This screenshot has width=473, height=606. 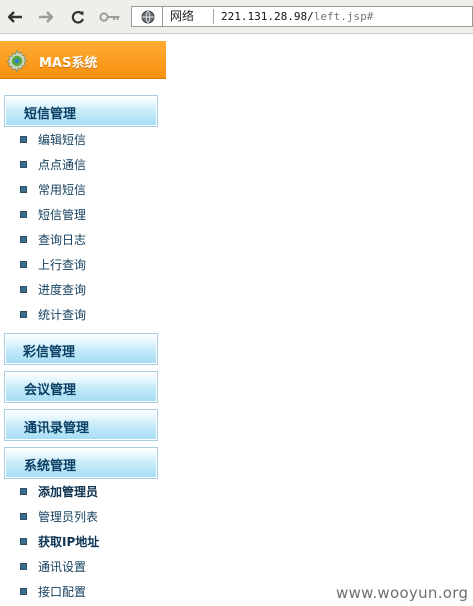 What do you see at coordinates (62, 190) in the screenshot?
I see `menu-item-label: 常用短信` at bounding box center [62, 190].